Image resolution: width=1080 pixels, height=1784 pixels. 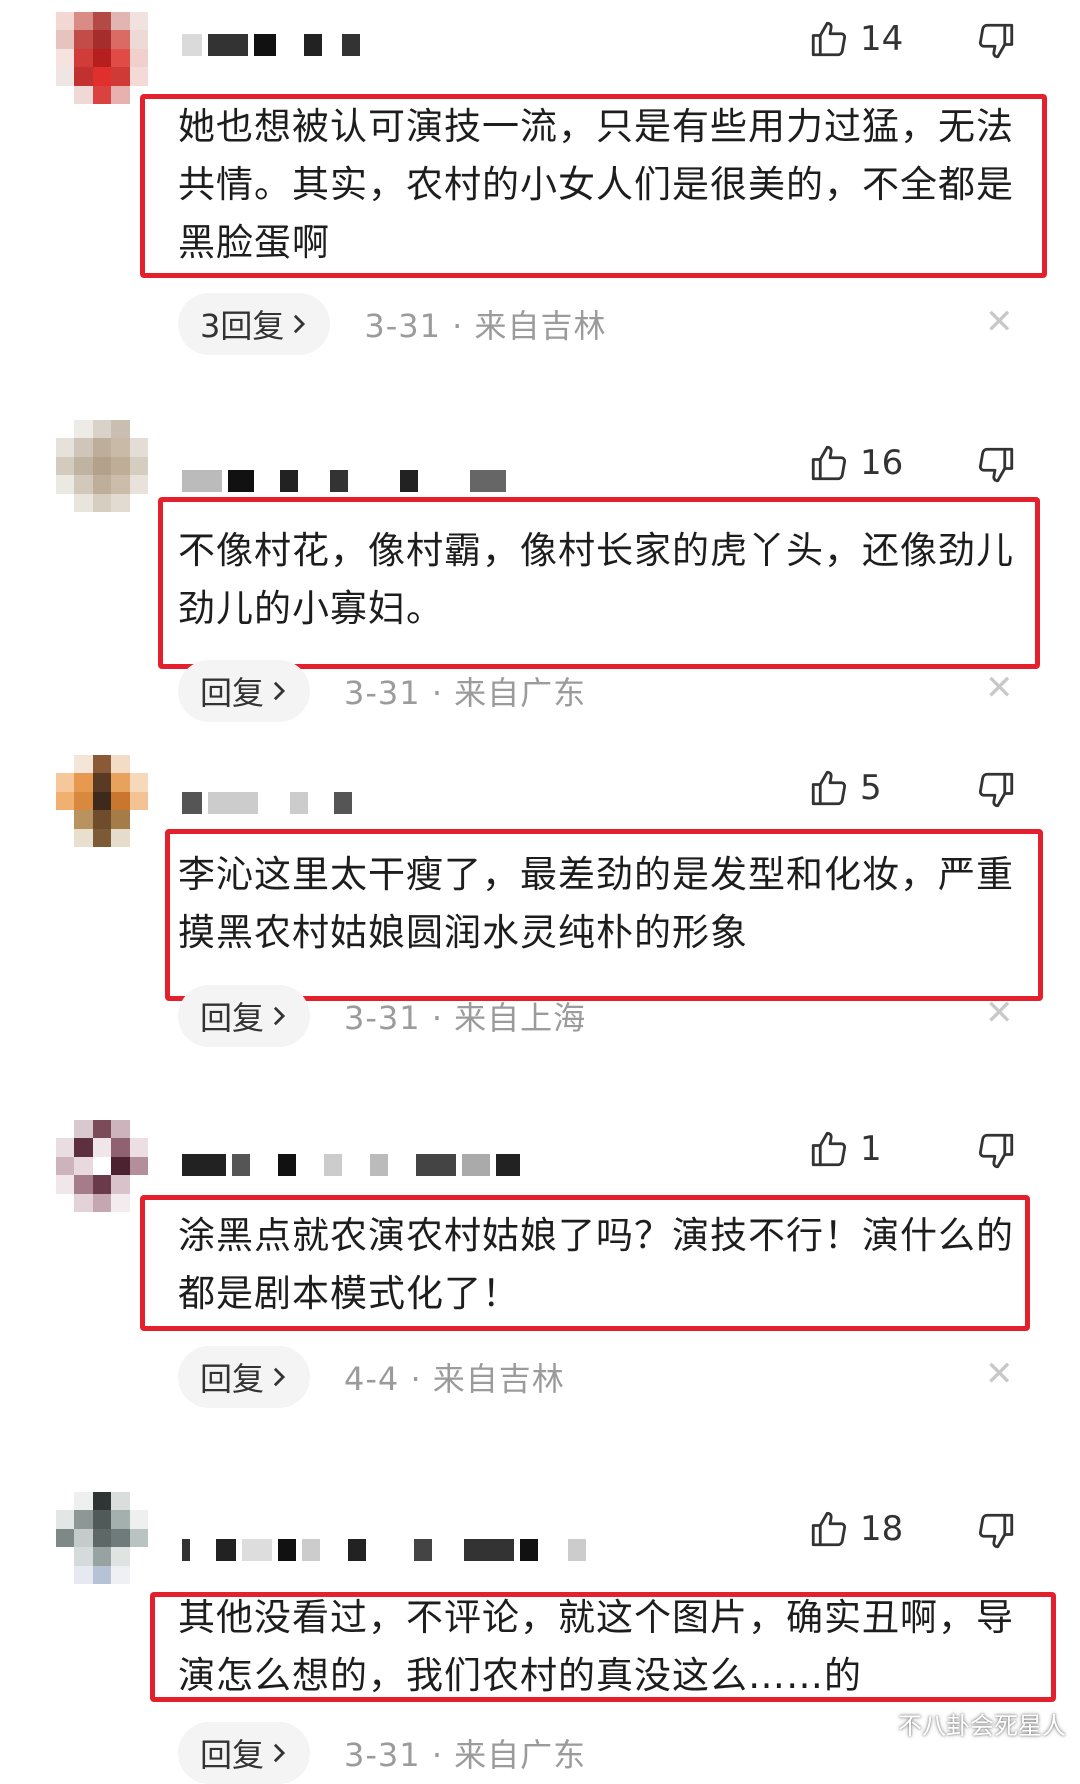 I want to click on reply-button: 3回复, so click(x=254, y=324).